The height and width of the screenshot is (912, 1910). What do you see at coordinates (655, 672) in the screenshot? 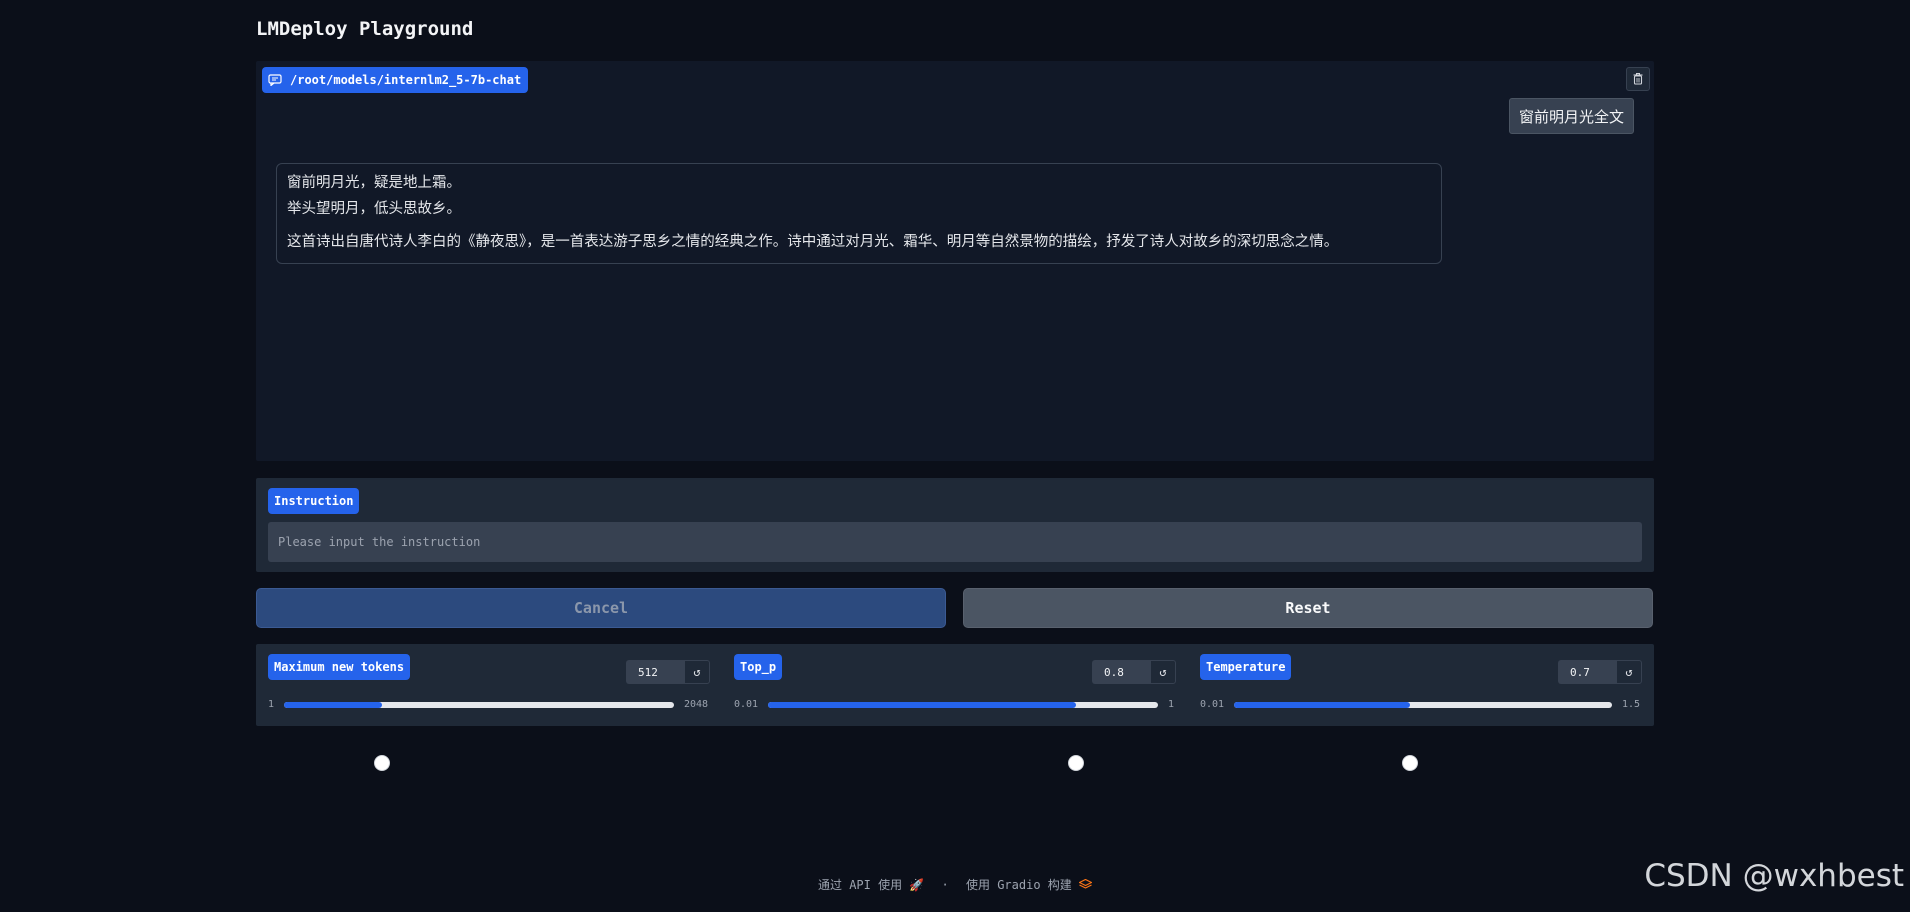
I see `max-tokens-number-input: 512` at bounding box center [655, 672].